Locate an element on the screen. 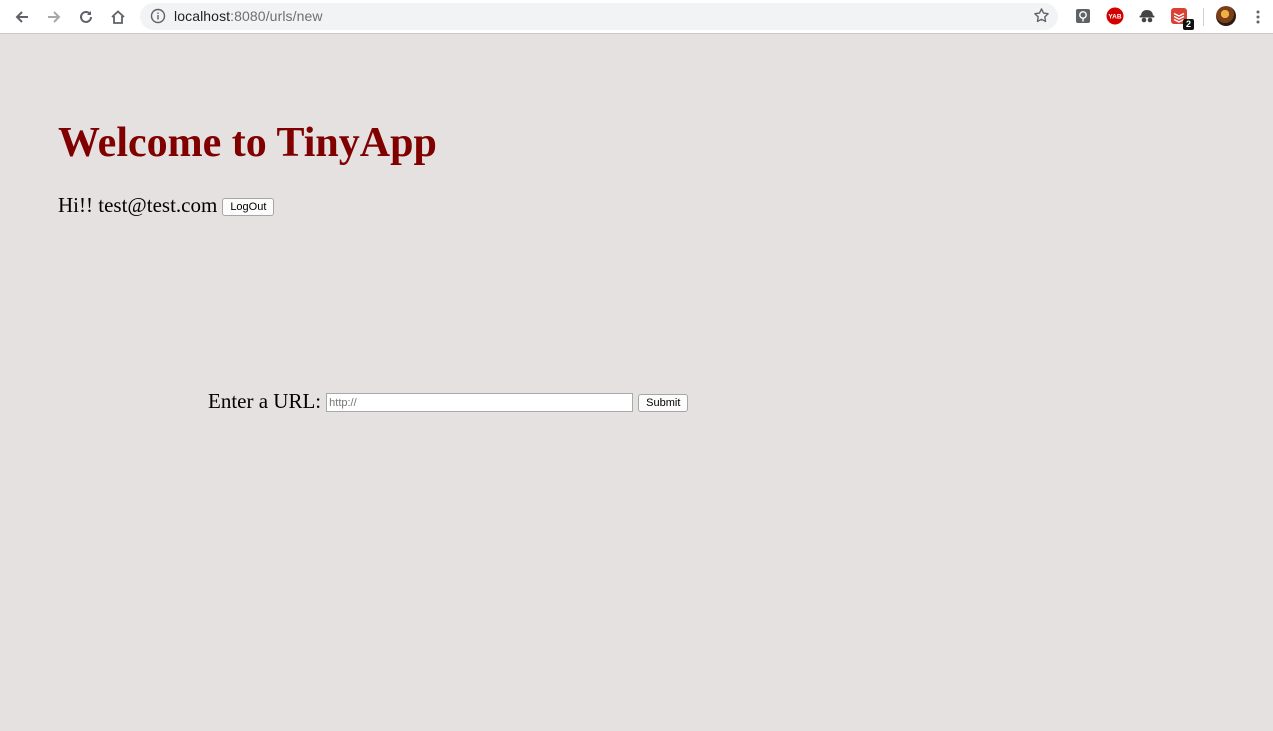 This screenshot has height=731, width=1273. todoist-extension-icon: 2 is located at coordinates (1181, 18).